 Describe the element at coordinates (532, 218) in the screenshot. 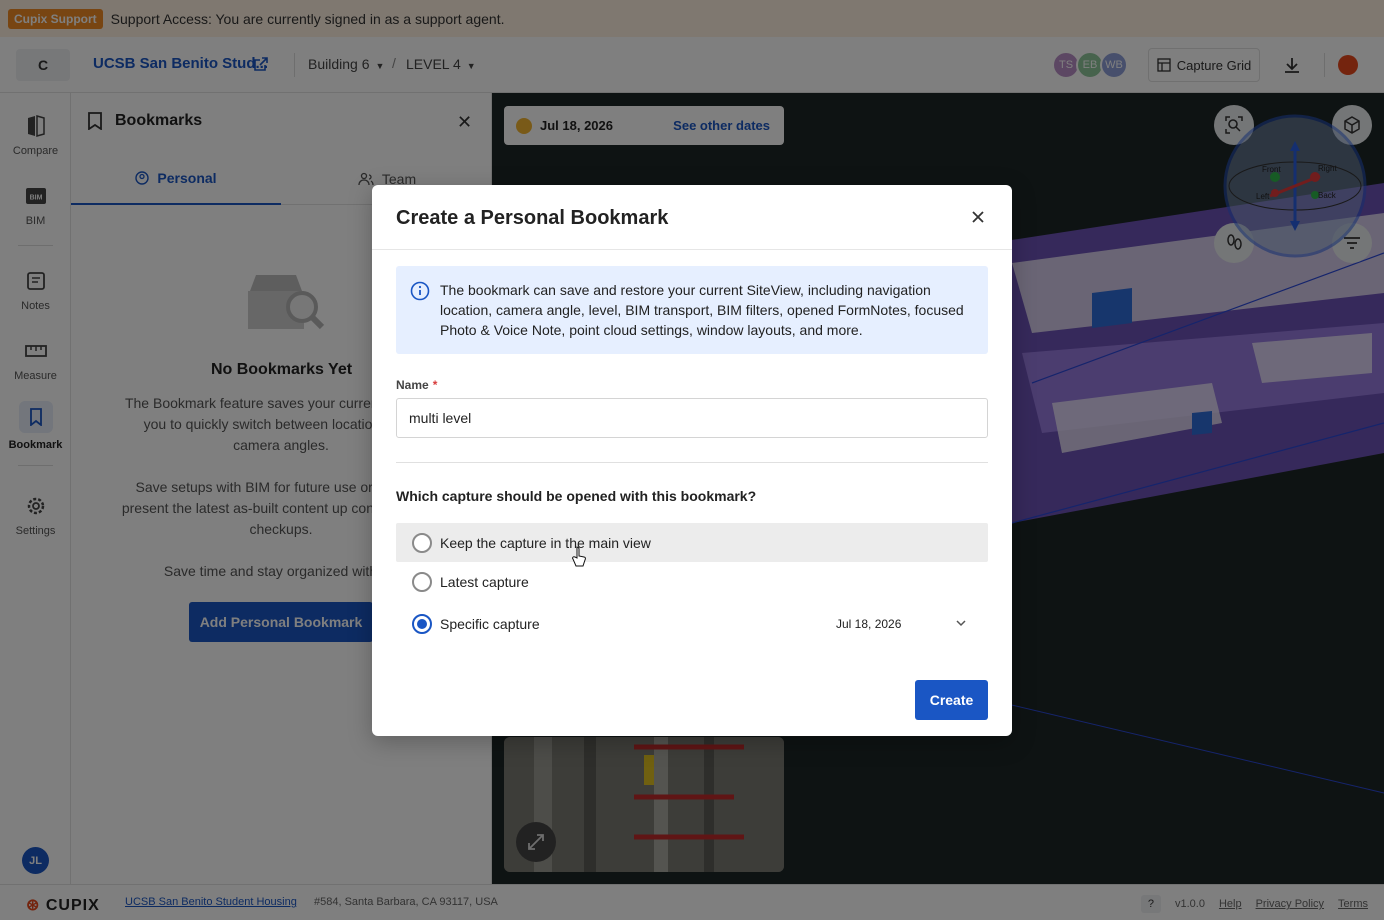

I see `dialog-title: Create a Personal Bookmark` at that location.